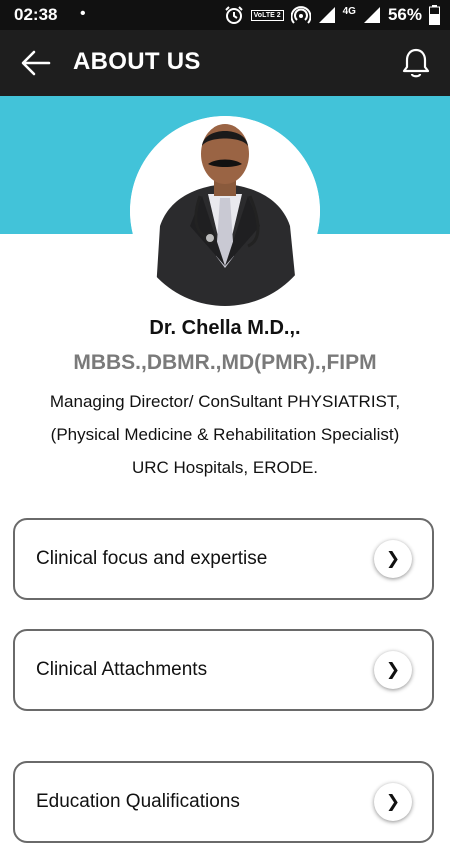  I want to click on arrow-left-icon, so click(36, 63).